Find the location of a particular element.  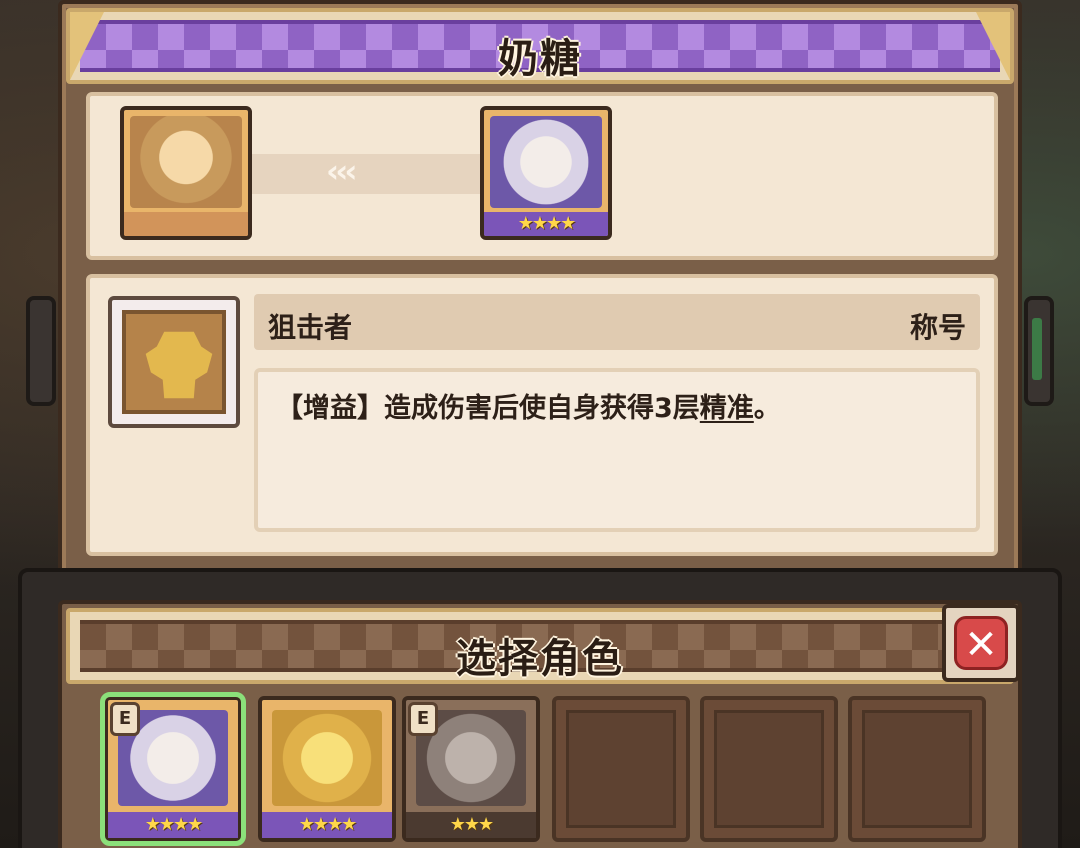

character-slot-1: ★★★★ E is located at coordinates (173, 769).